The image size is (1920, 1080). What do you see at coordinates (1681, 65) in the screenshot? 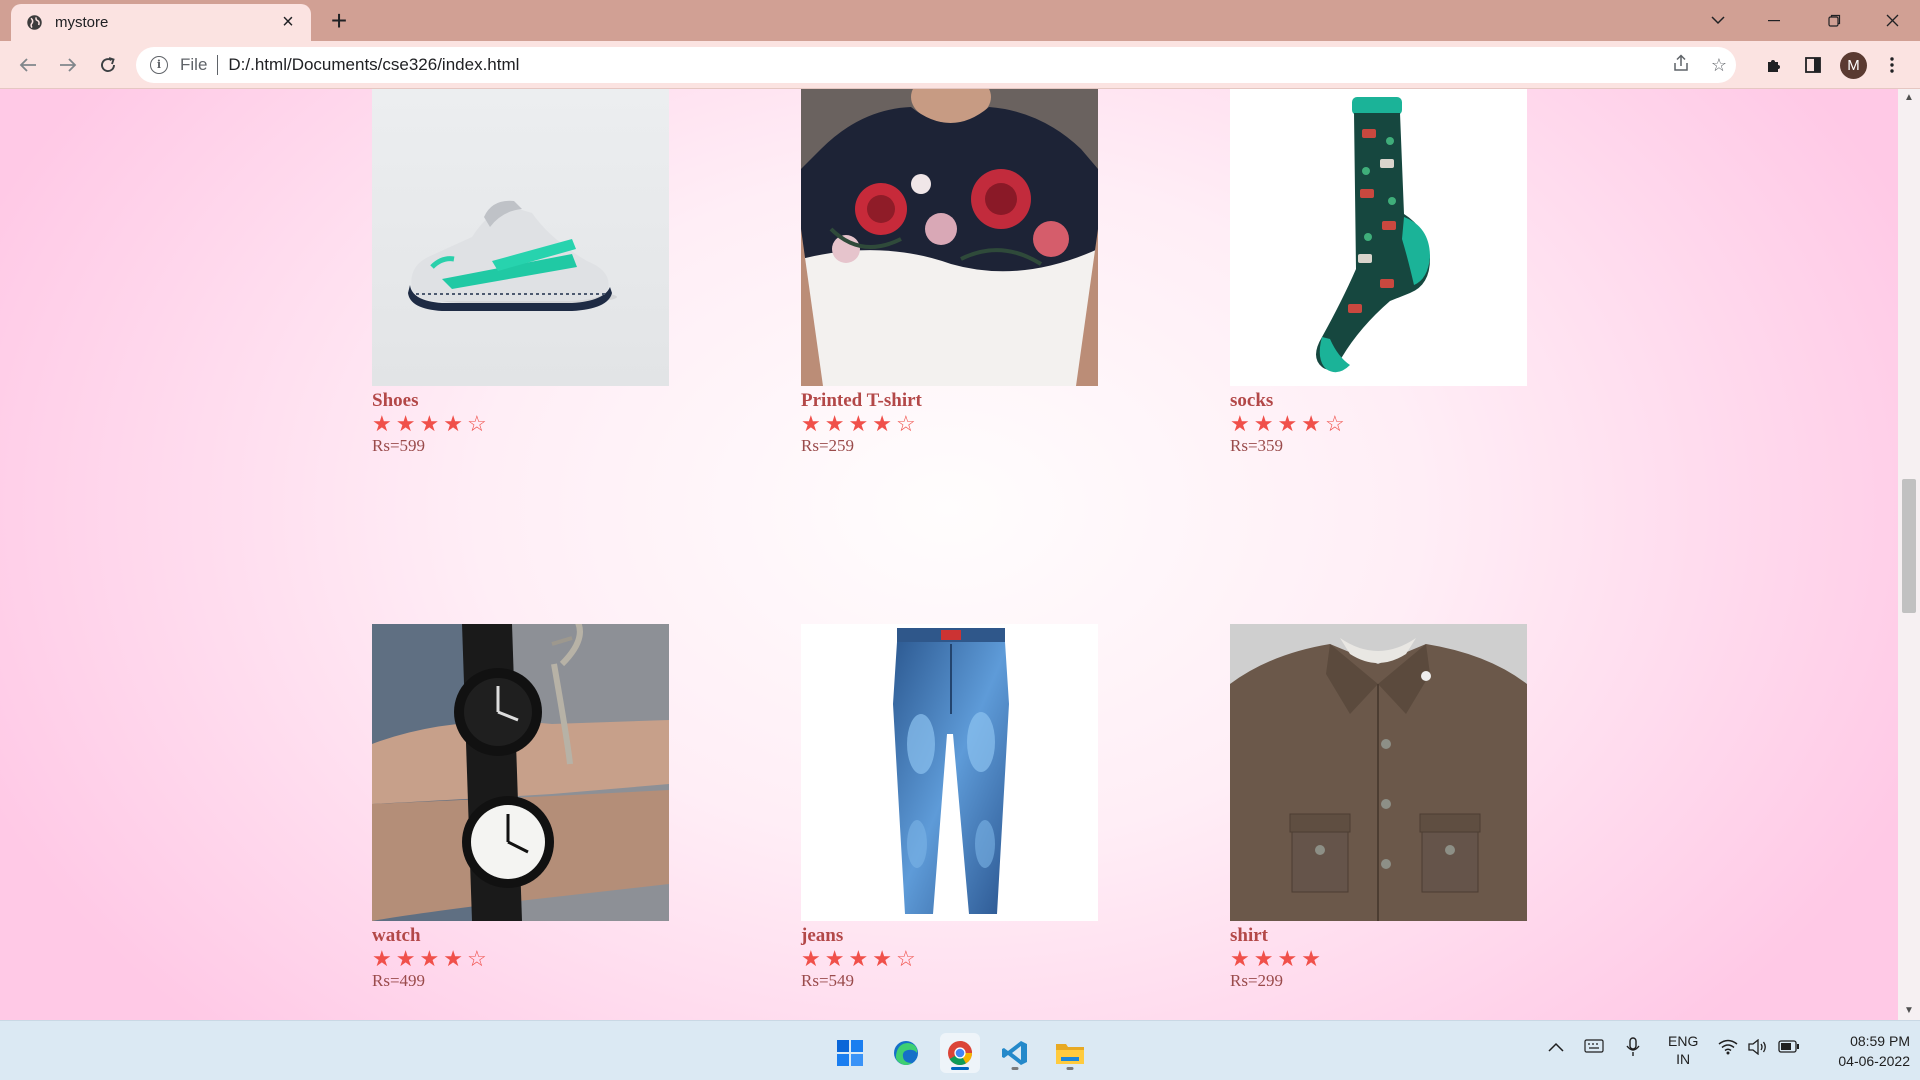
I see `share-icon` at bounding box center [1681, 65].